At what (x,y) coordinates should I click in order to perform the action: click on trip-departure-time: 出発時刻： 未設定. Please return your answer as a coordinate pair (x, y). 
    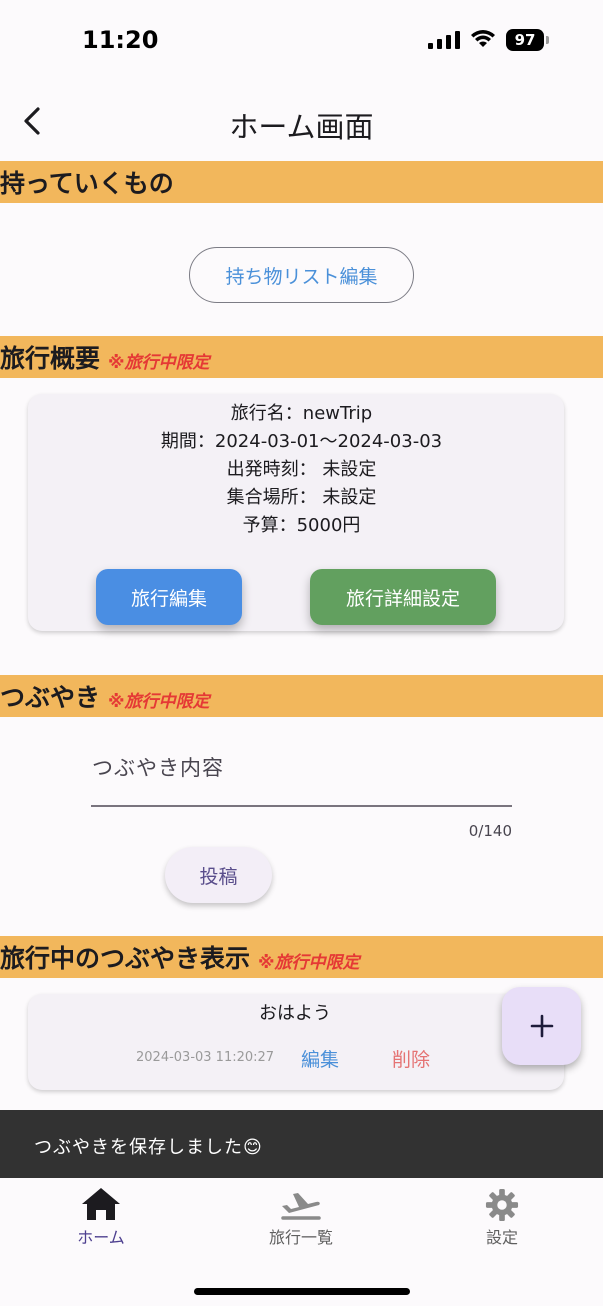
    Looking at the image, I should click on (301, 469).